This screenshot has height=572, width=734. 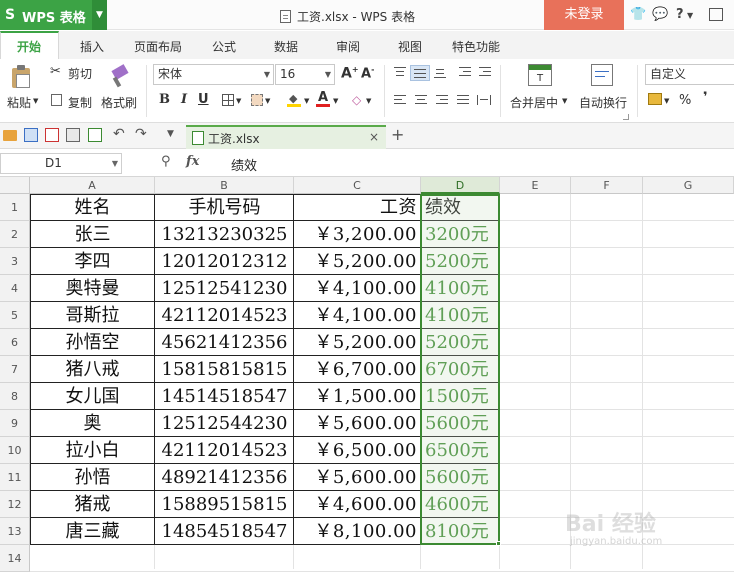 I want to click on export-pdf-icon, so click(x=52, y=135).